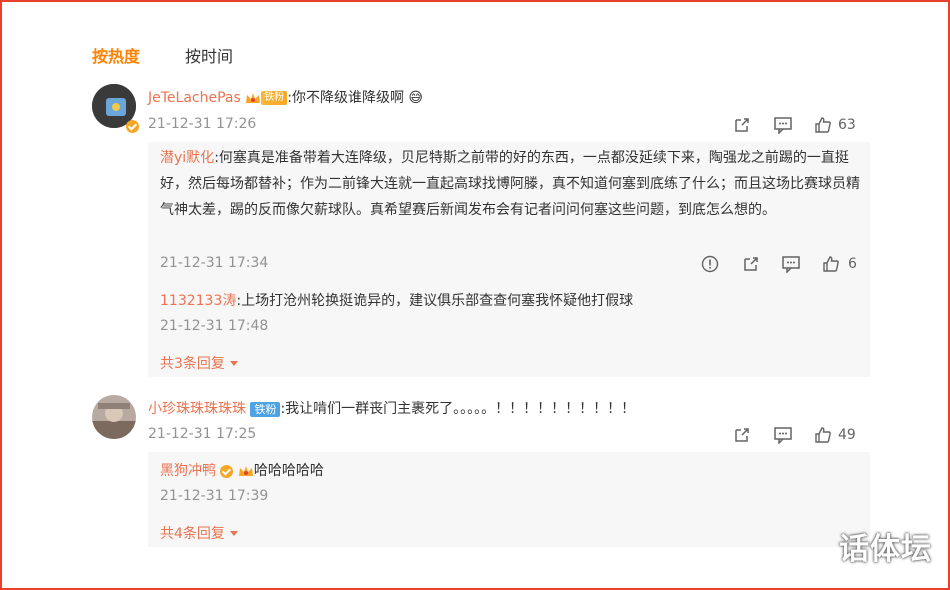 The image size is (950, 590). I want to click on more-replies-link: 共4条回复, so click(199, 533).